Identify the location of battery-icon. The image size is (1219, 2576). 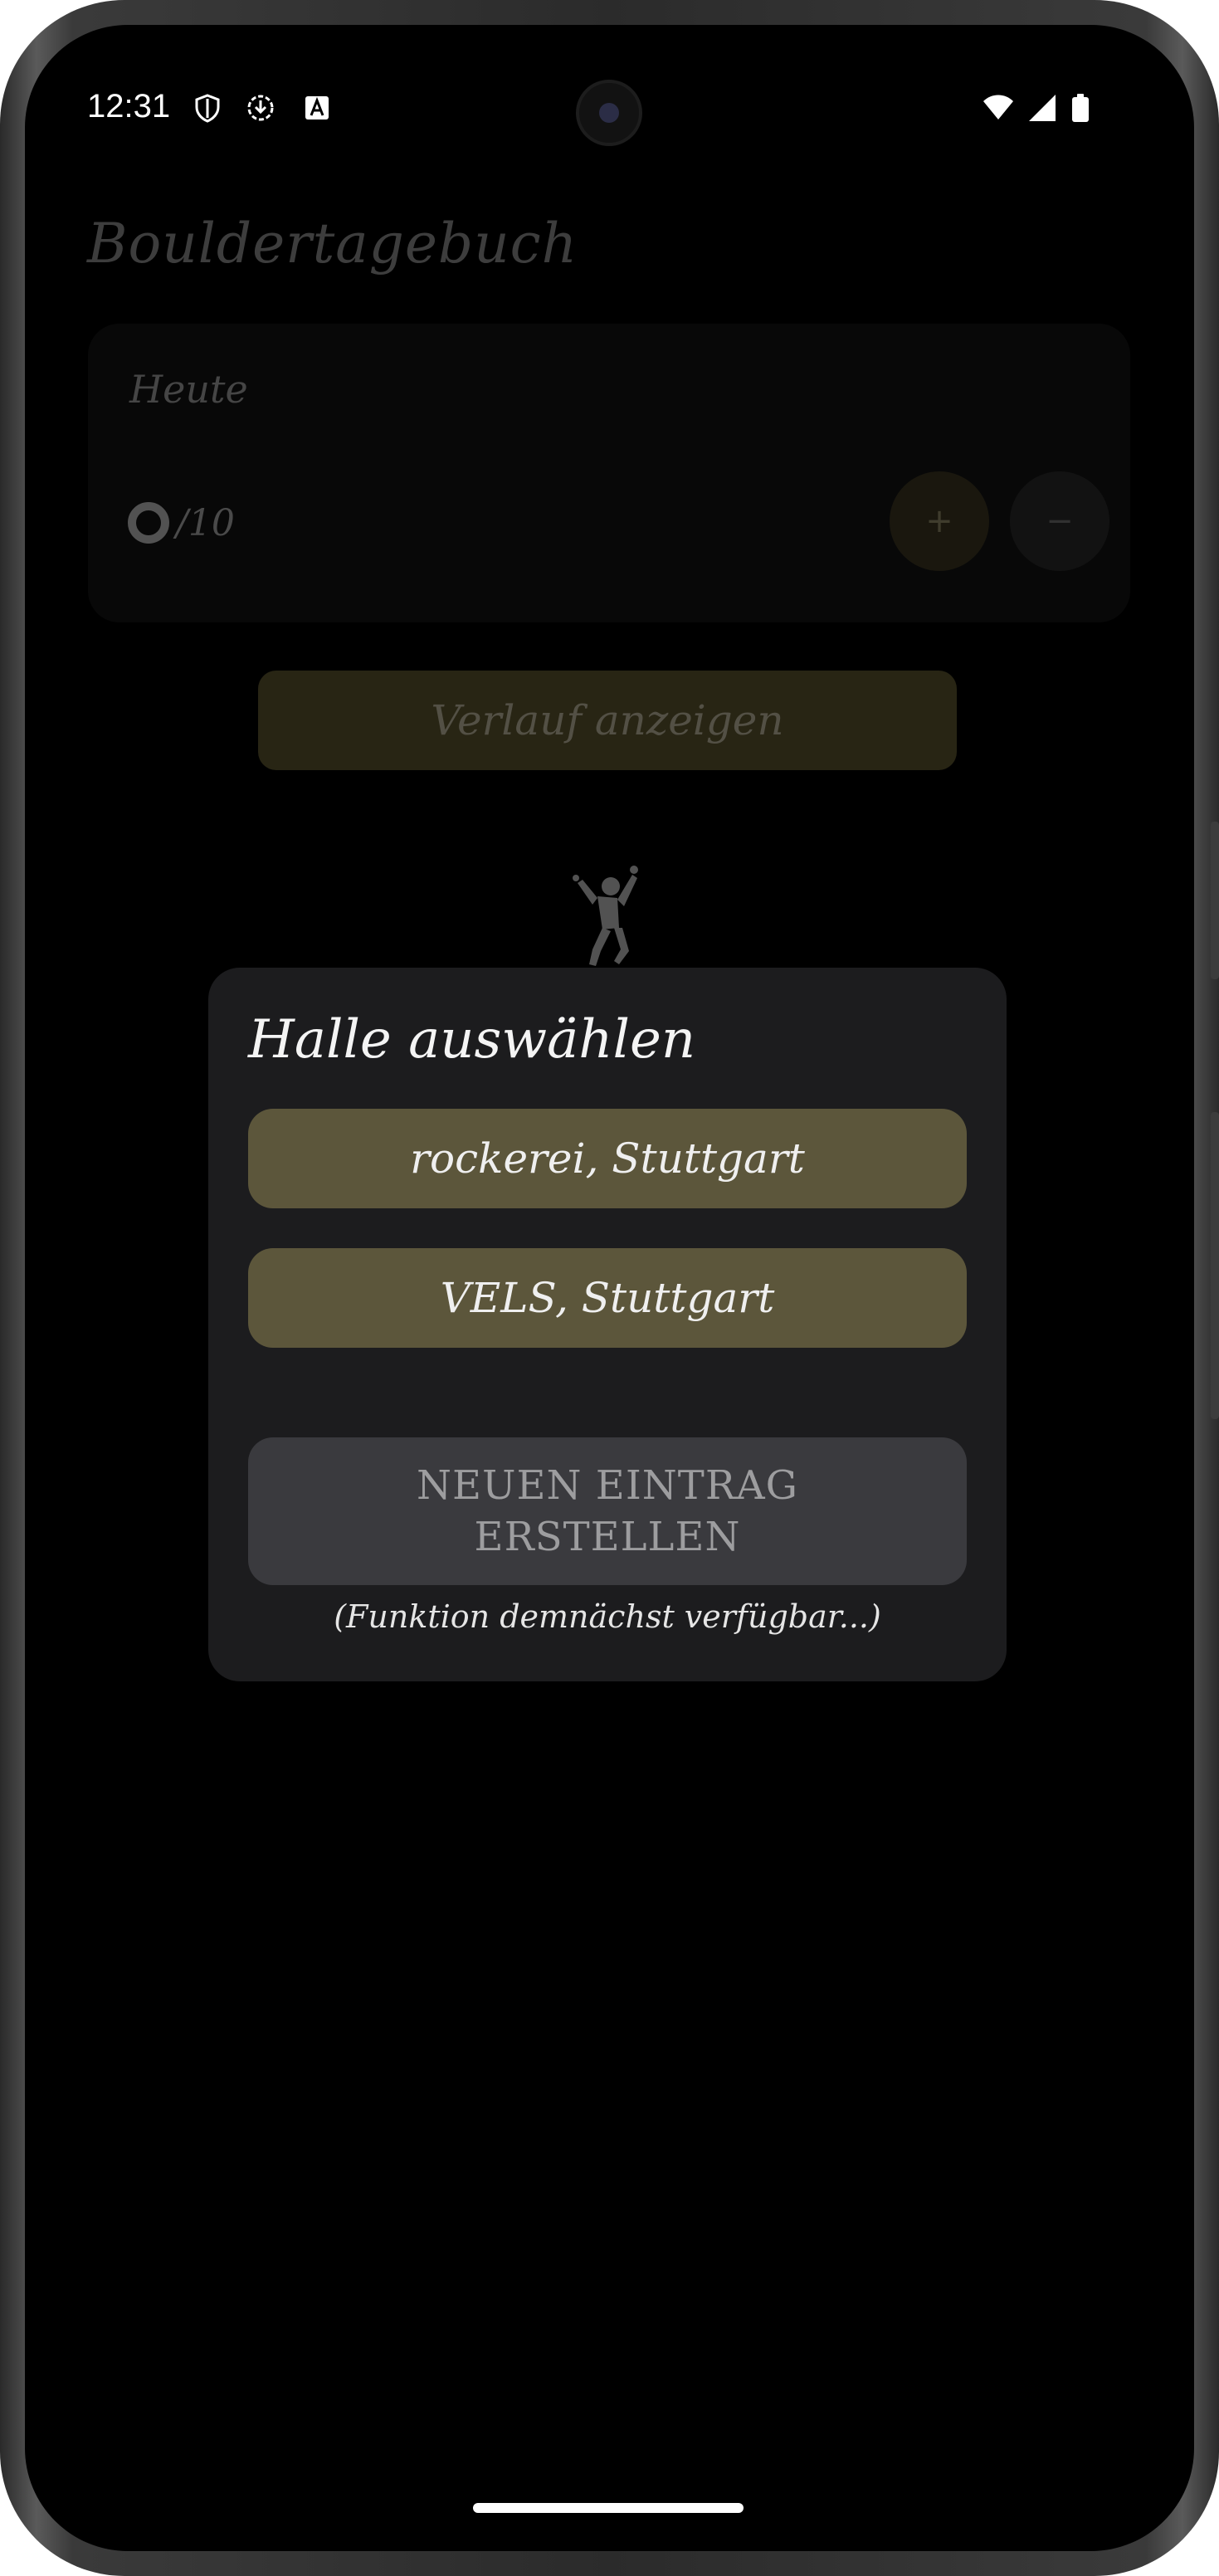
(1081, 108).